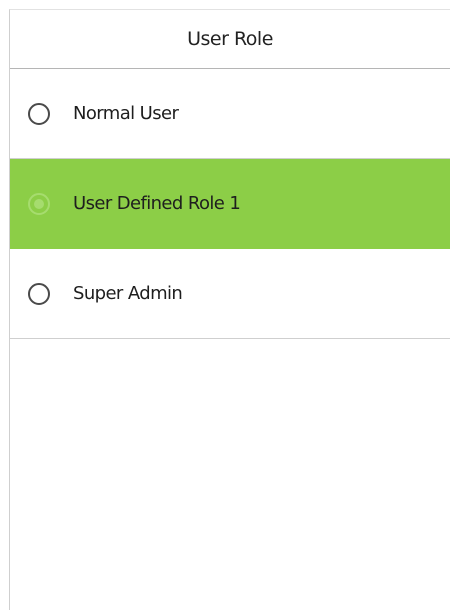 The width and height of the screenshot is (455, 610). What do you see at coordinates (230, 114) in the screenshot?
I see `role-option-normal-user: Normal User` at bounding box center [230, 114].